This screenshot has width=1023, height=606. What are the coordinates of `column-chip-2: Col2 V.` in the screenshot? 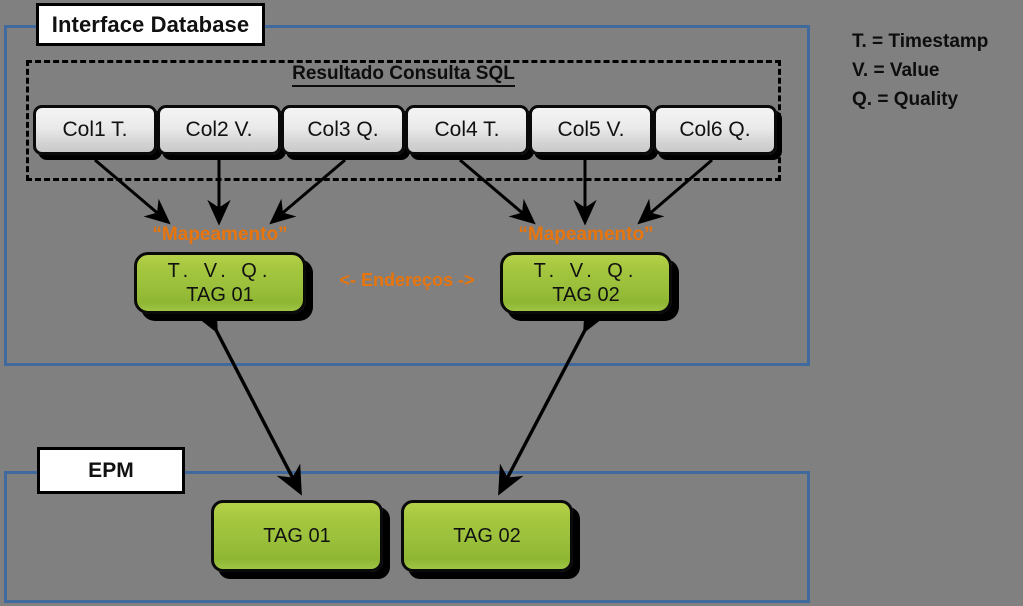 It's located at (219, 130).